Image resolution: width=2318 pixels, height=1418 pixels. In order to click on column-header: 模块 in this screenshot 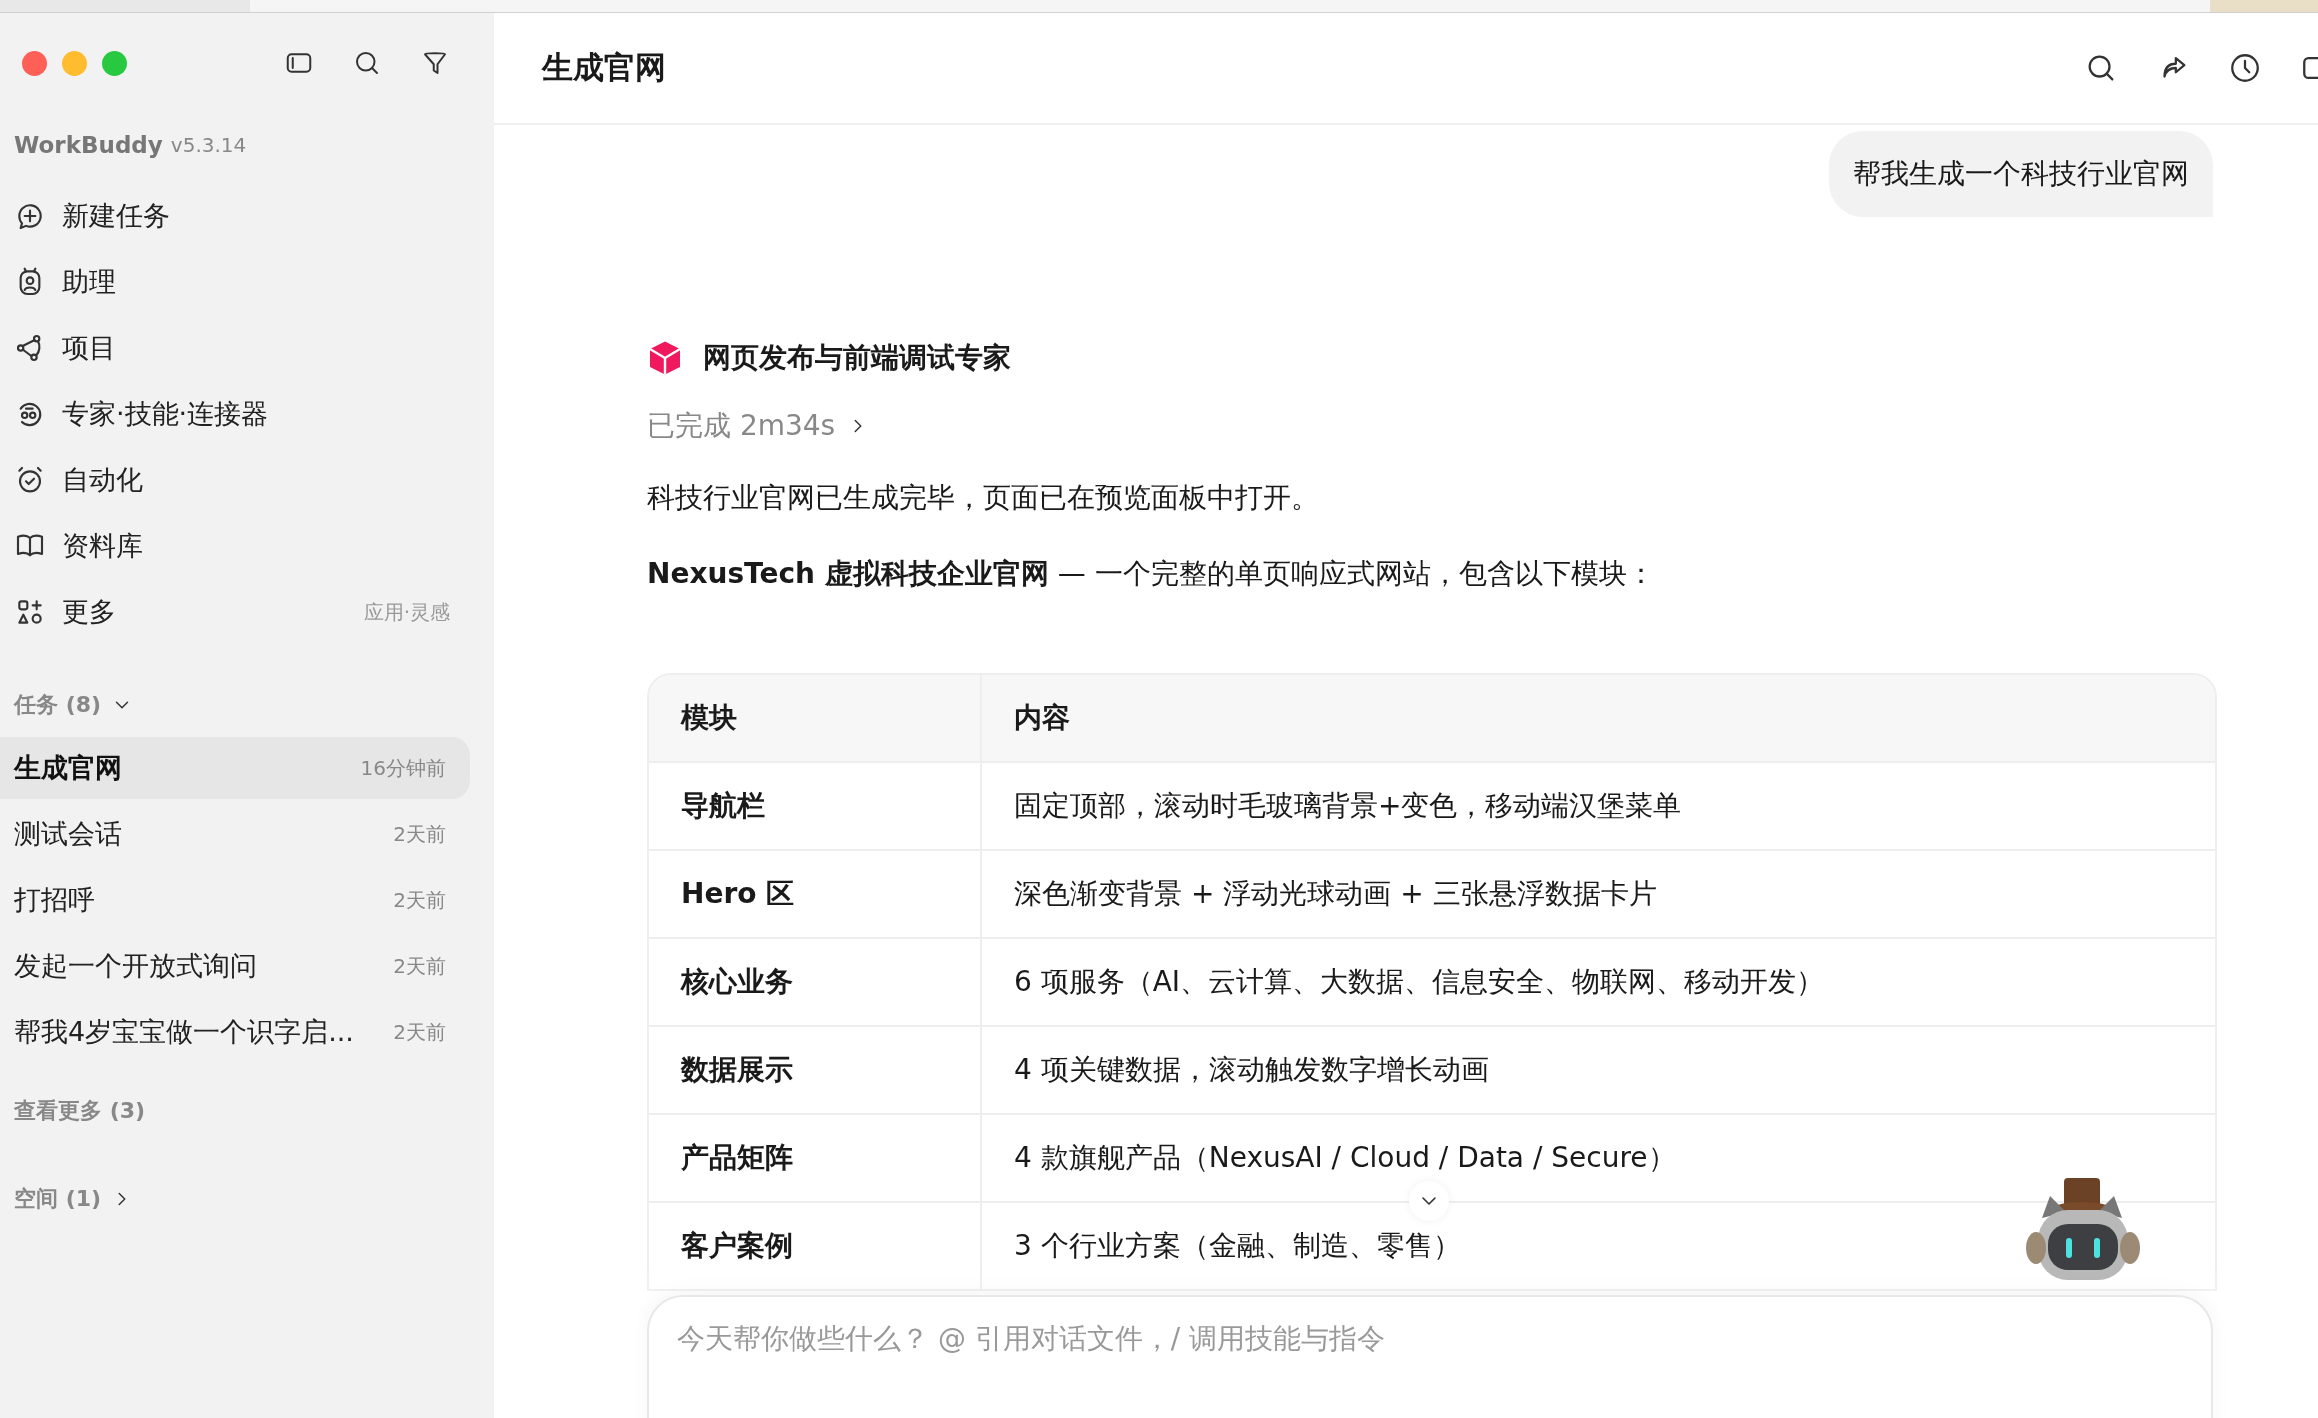, I will do `click(815, 718)`.